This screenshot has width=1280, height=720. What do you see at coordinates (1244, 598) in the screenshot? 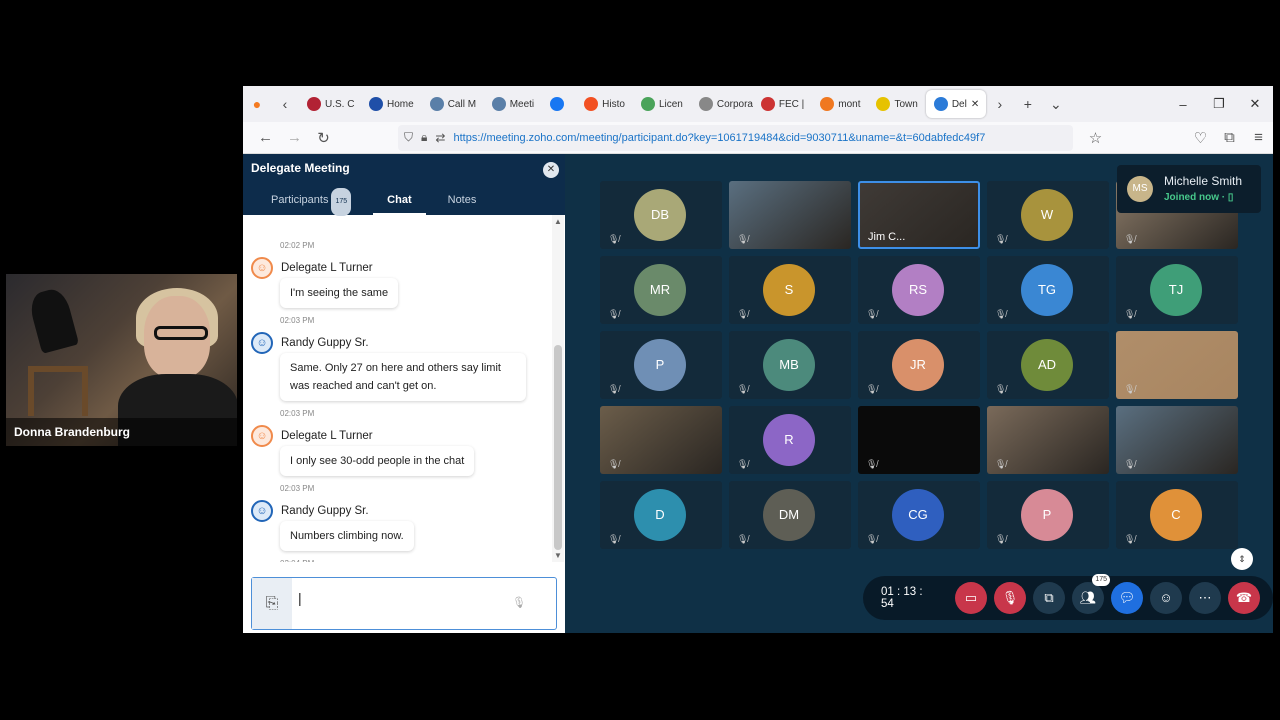
I see `leave-call-button: ☎` at bounding box center [1244, 598].